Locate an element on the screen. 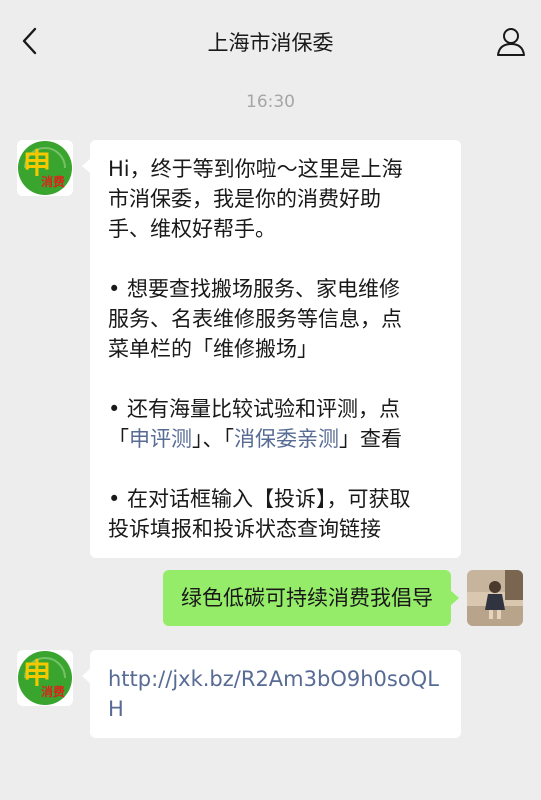  profile-button is located at coordinates (511, 41).